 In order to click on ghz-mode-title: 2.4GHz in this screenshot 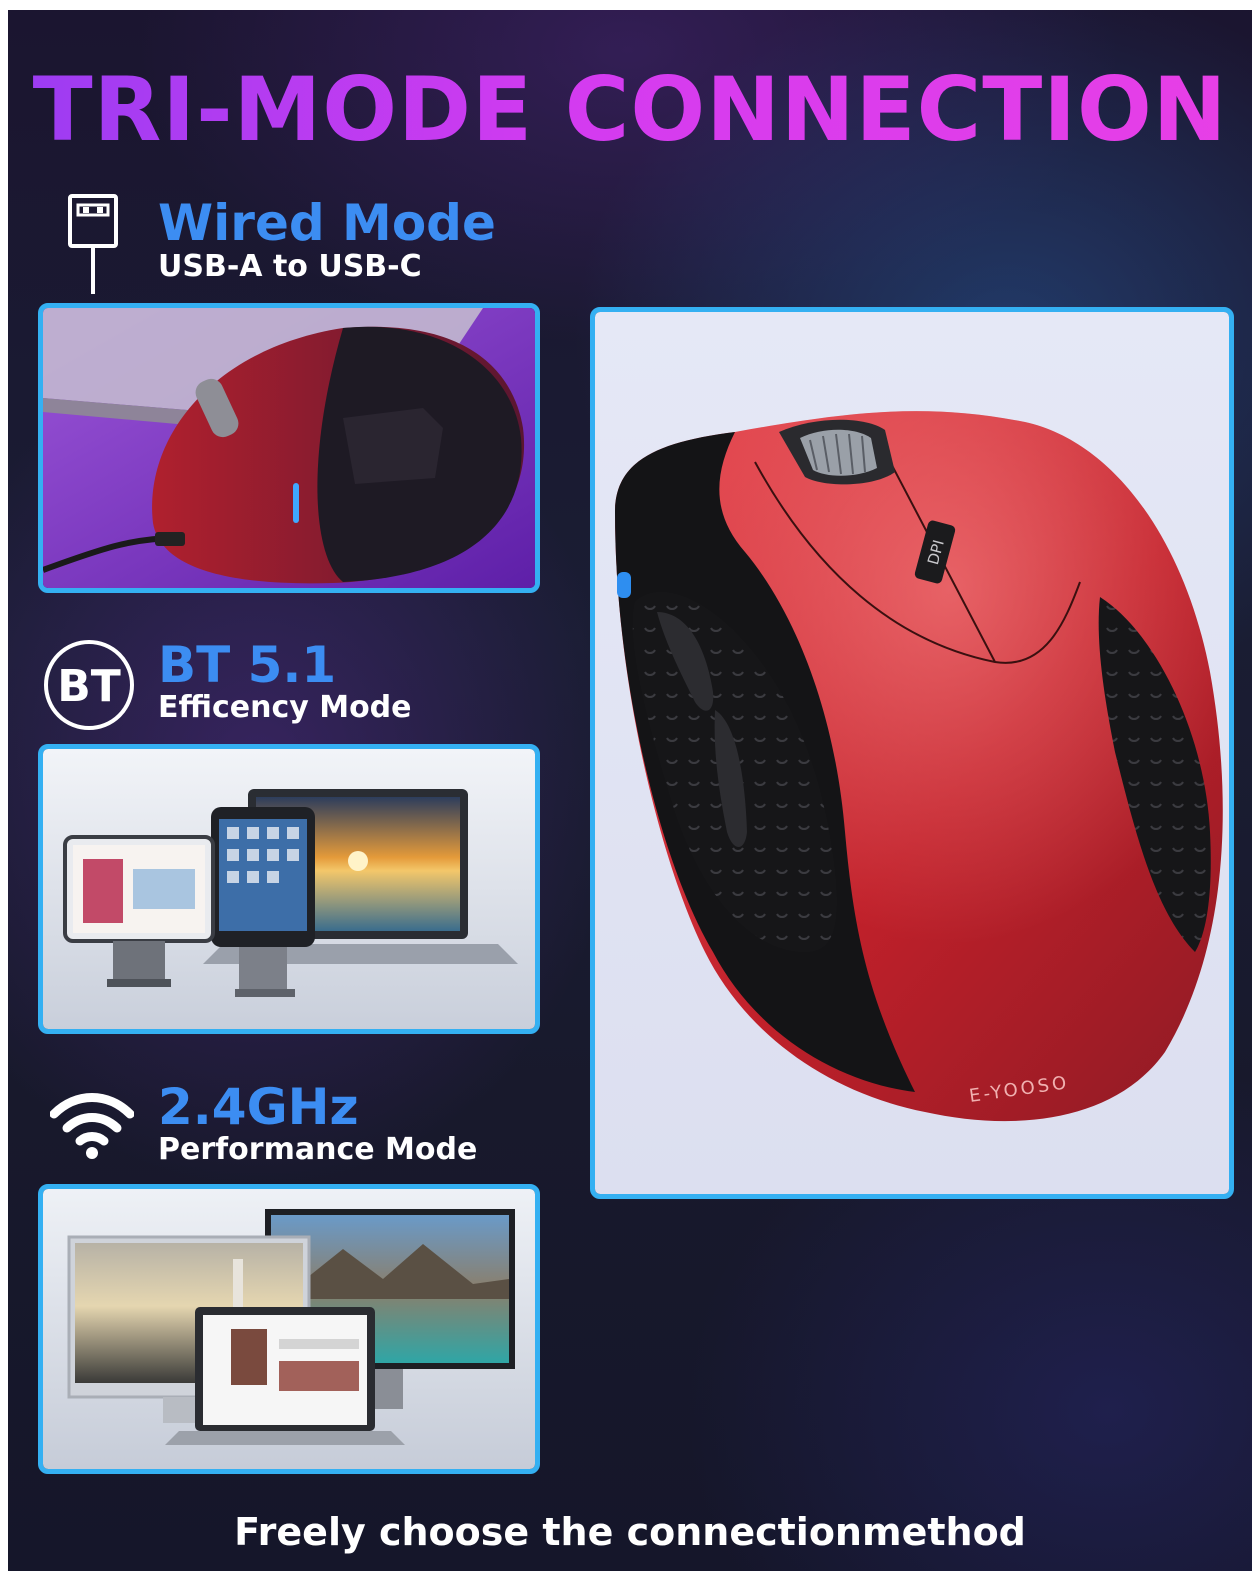, I will do `click(258, 1107)`.